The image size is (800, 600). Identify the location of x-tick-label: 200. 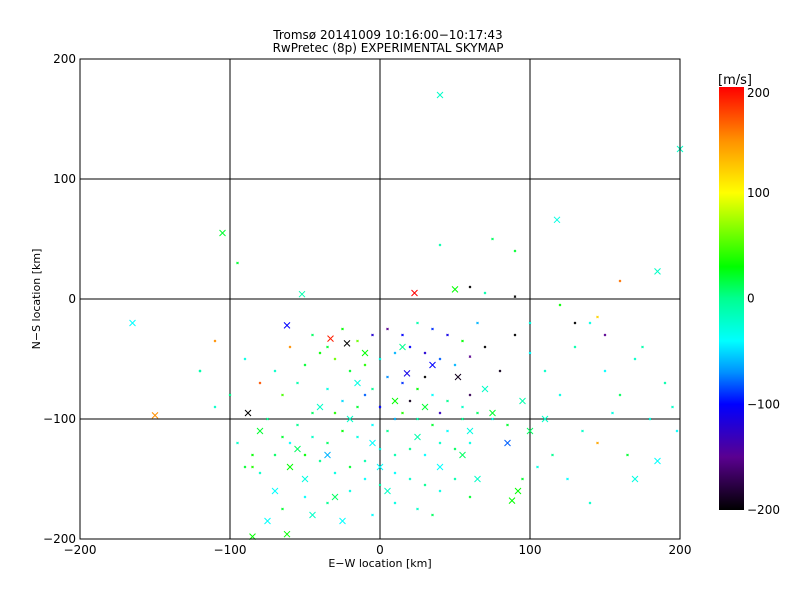
(680, 550).